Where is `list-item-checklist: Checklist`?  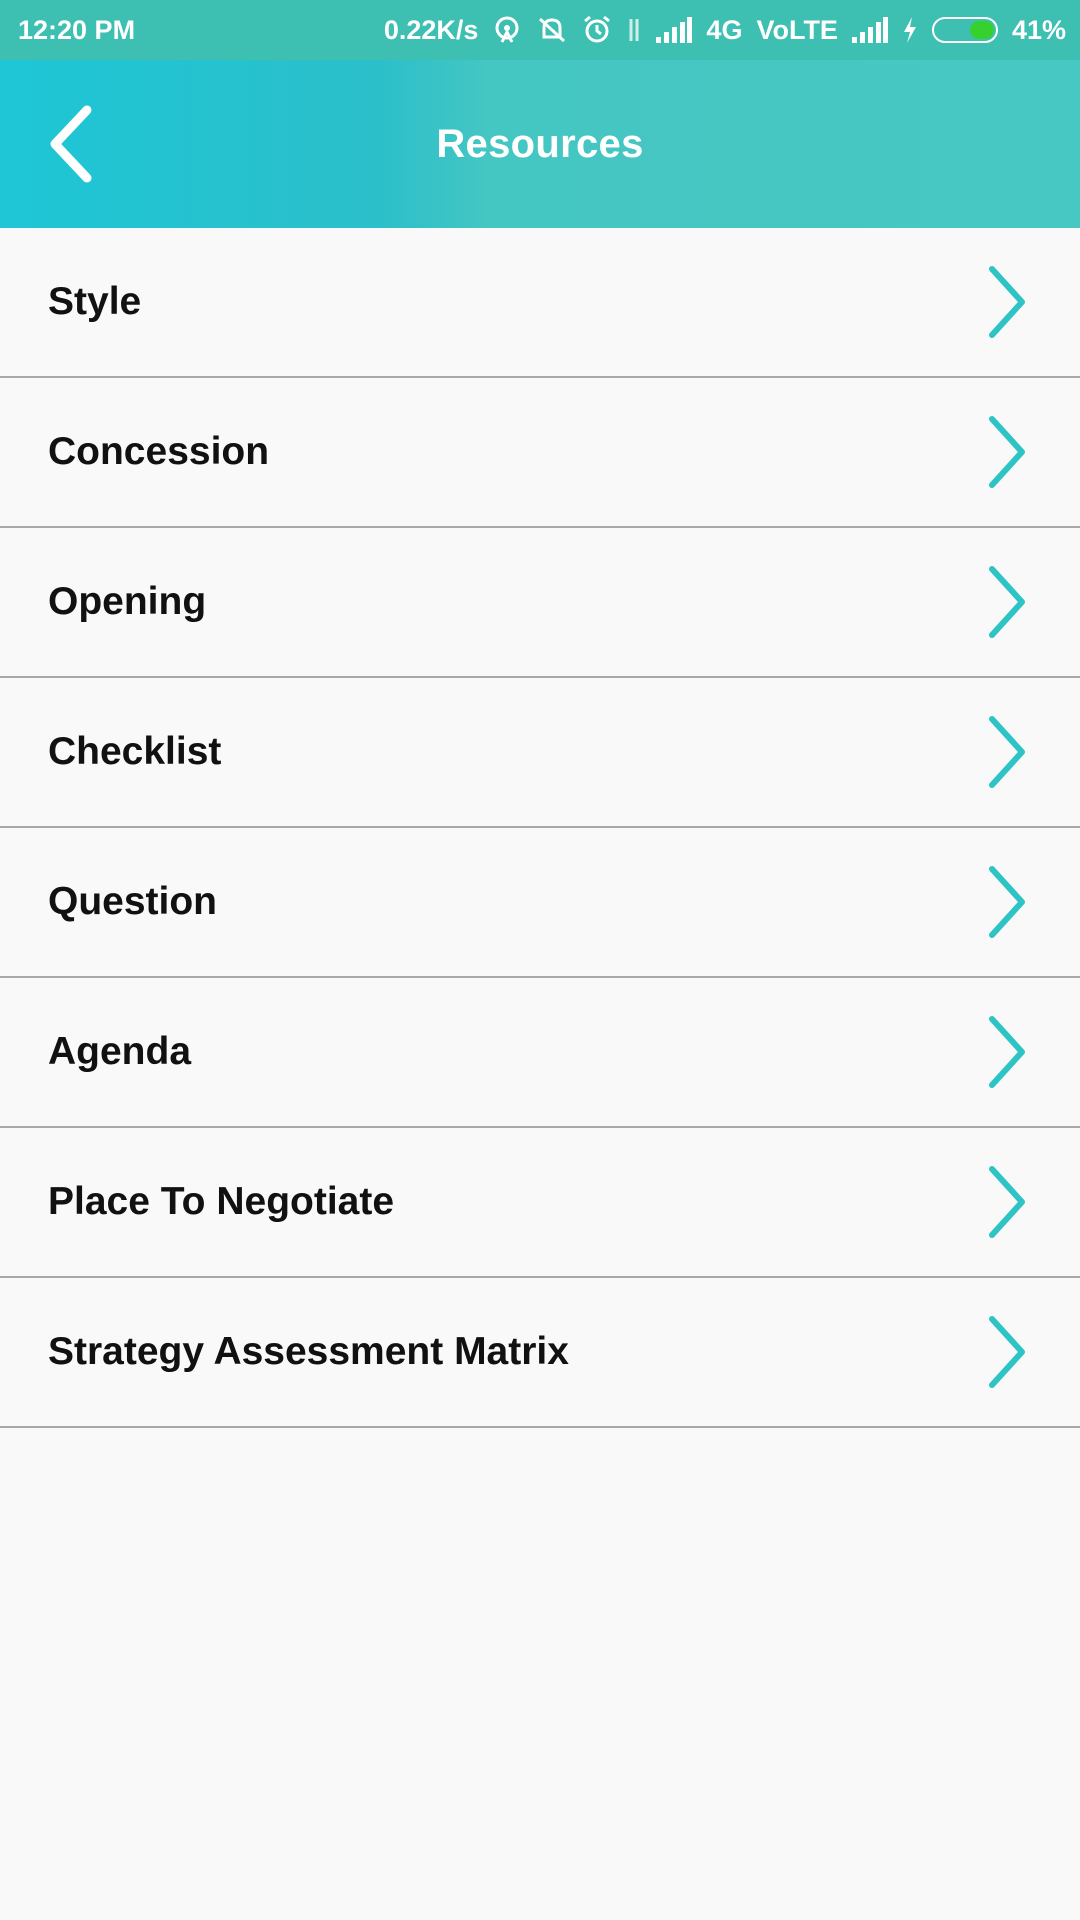
list-item-checklist: Checklist is located at coordinates (540, 753).